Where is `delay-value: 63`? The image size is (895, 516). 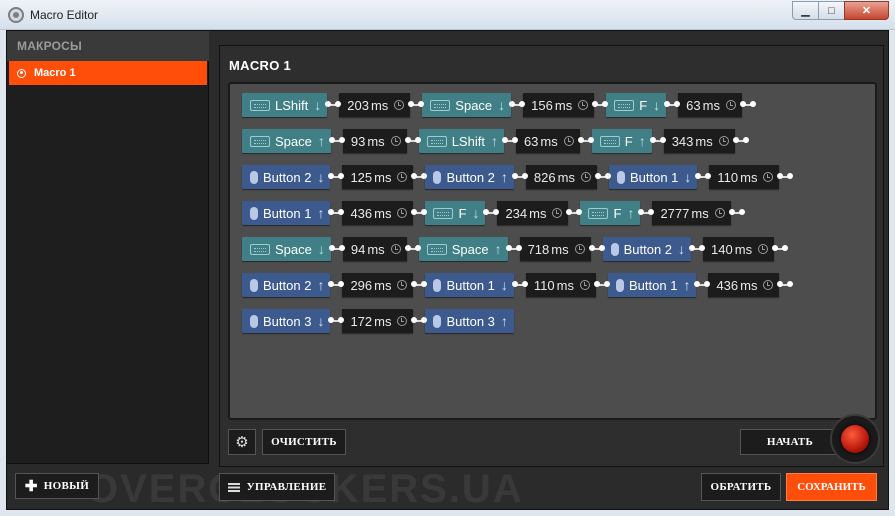
delay-value: 63 is located at coordinates (693, 105).